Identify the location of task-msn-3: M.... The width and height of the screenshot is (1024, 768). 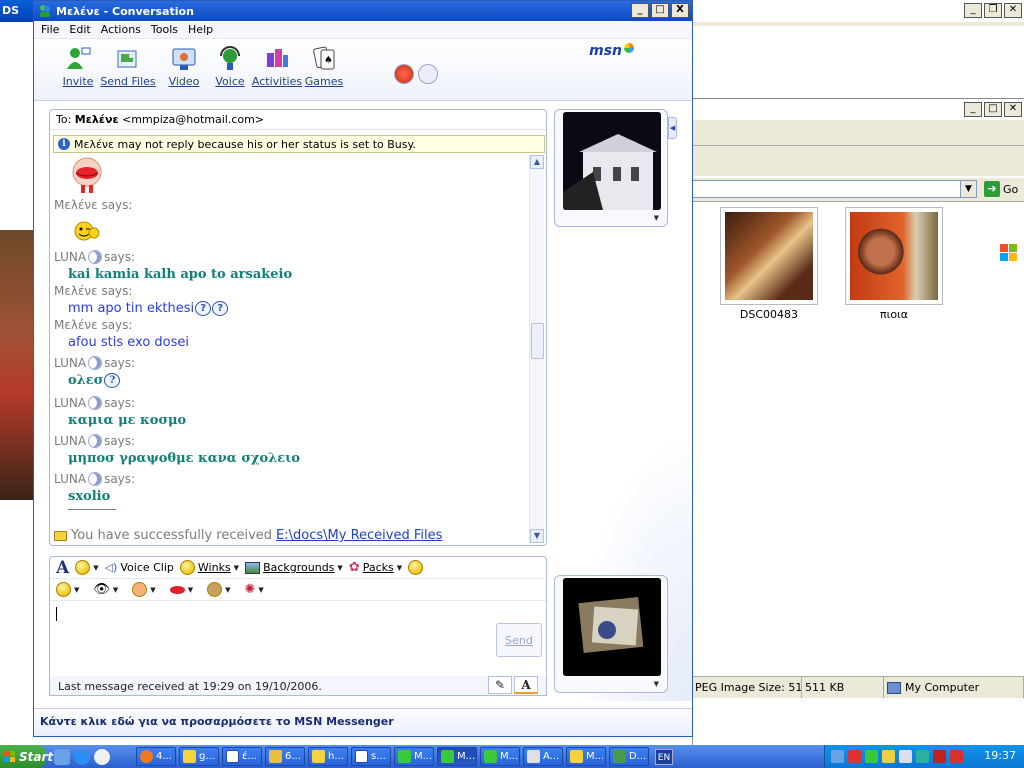
(500, 756).